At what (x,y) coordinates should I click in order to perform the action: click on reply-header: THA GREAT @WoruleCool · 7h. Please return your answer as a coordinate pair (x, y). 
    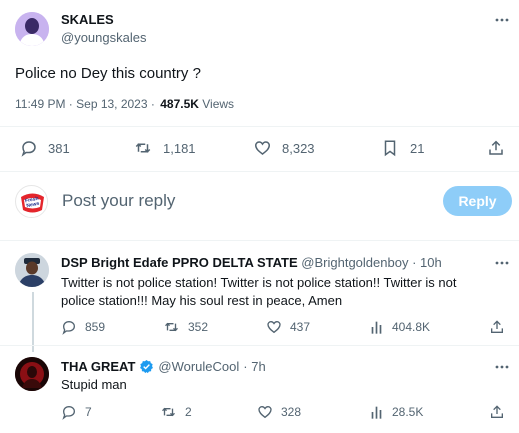
    Looking at the image, I should click on (163, 366).